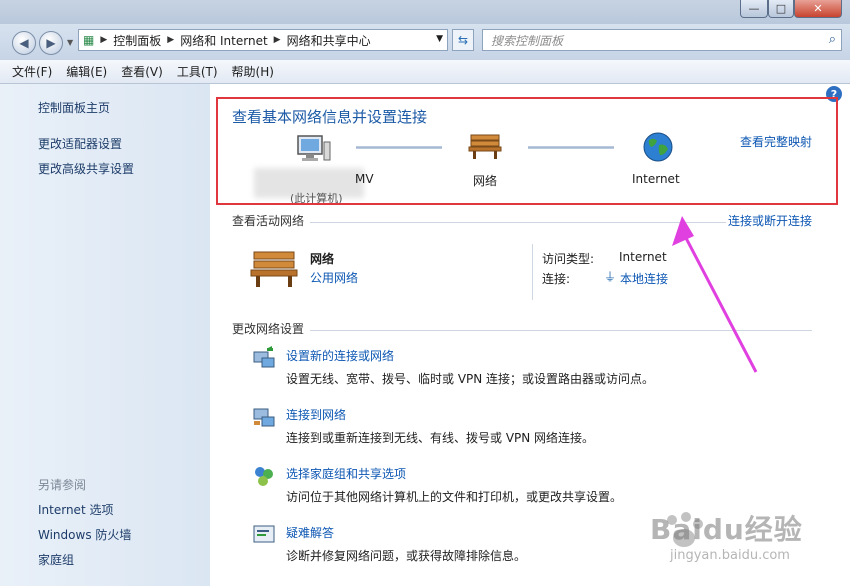 The image size is (850, 586). What do you see at coordinates (264, 534) in the screenshot?
I see `troubleshoot-icon` at bounding box center [264, 534].